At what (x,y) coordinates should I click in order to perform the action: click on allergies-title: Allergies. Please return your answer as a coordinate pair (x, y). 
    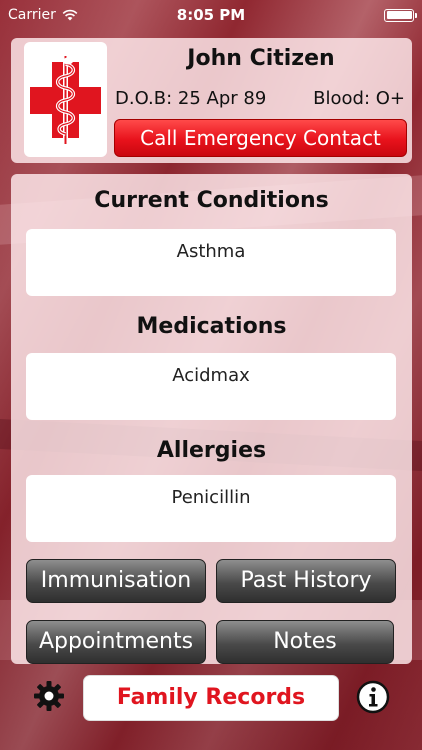
    Looking at the image, I should click on (211, 450).